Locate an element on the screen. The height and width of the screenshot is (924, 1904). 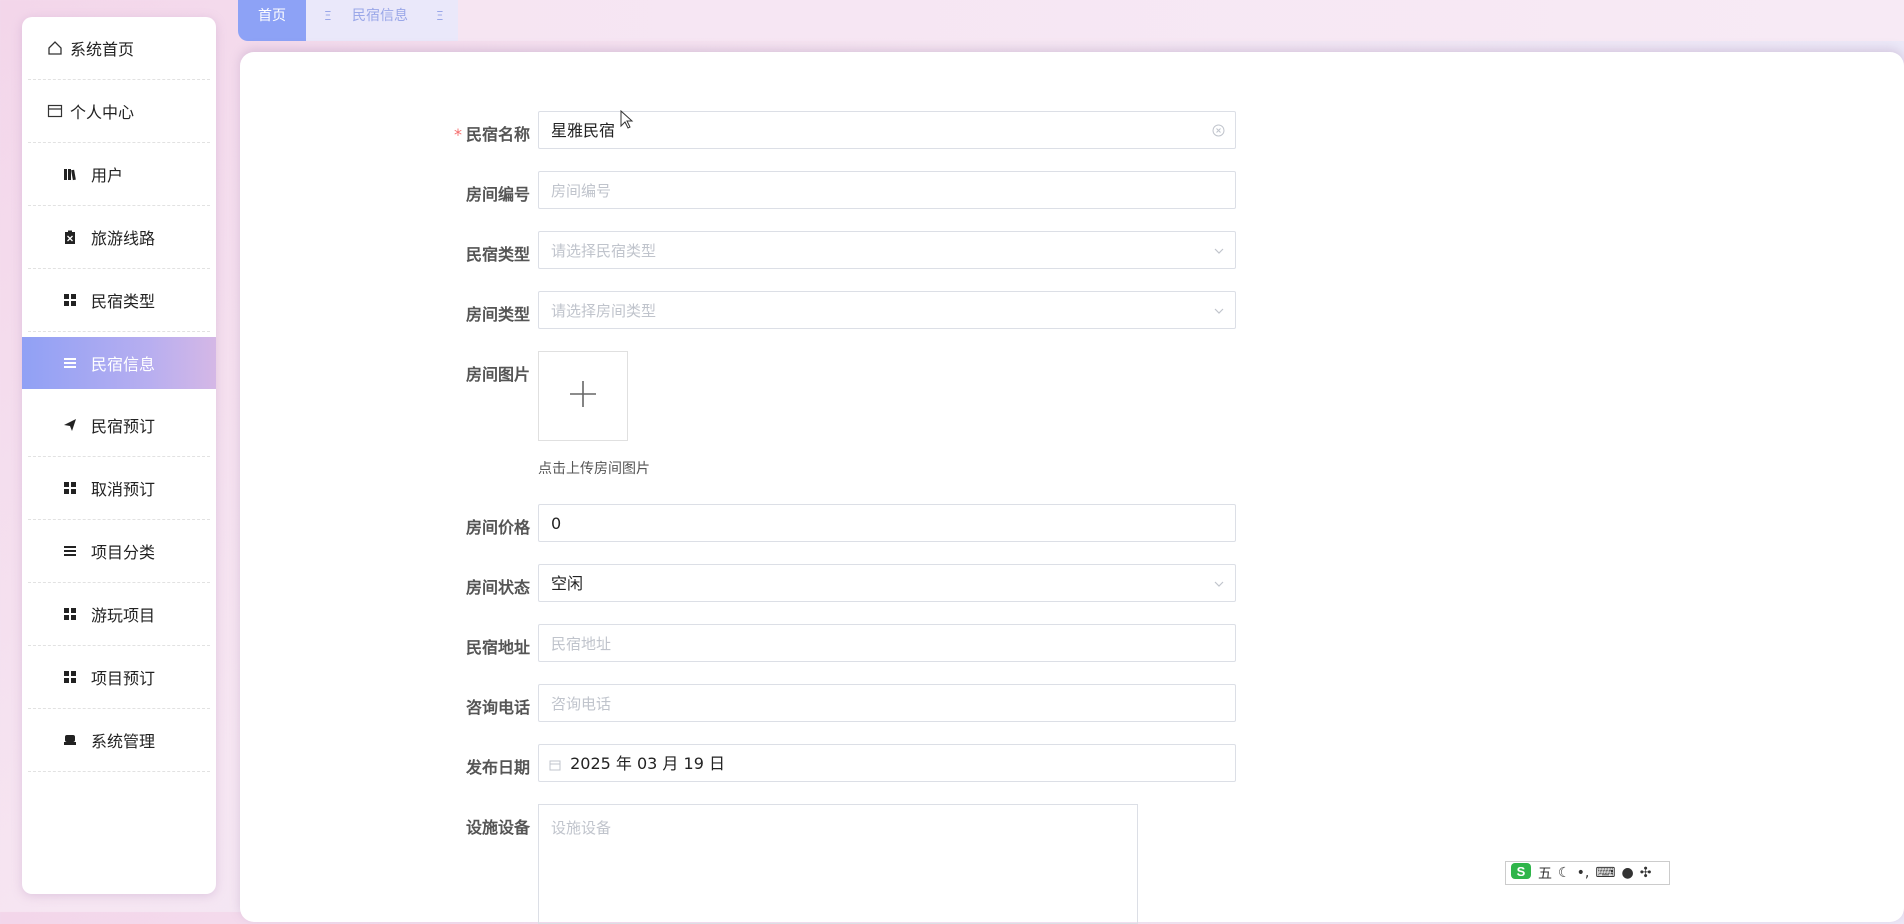
price-label: 房间价格 is located at coordinates (497, 527).